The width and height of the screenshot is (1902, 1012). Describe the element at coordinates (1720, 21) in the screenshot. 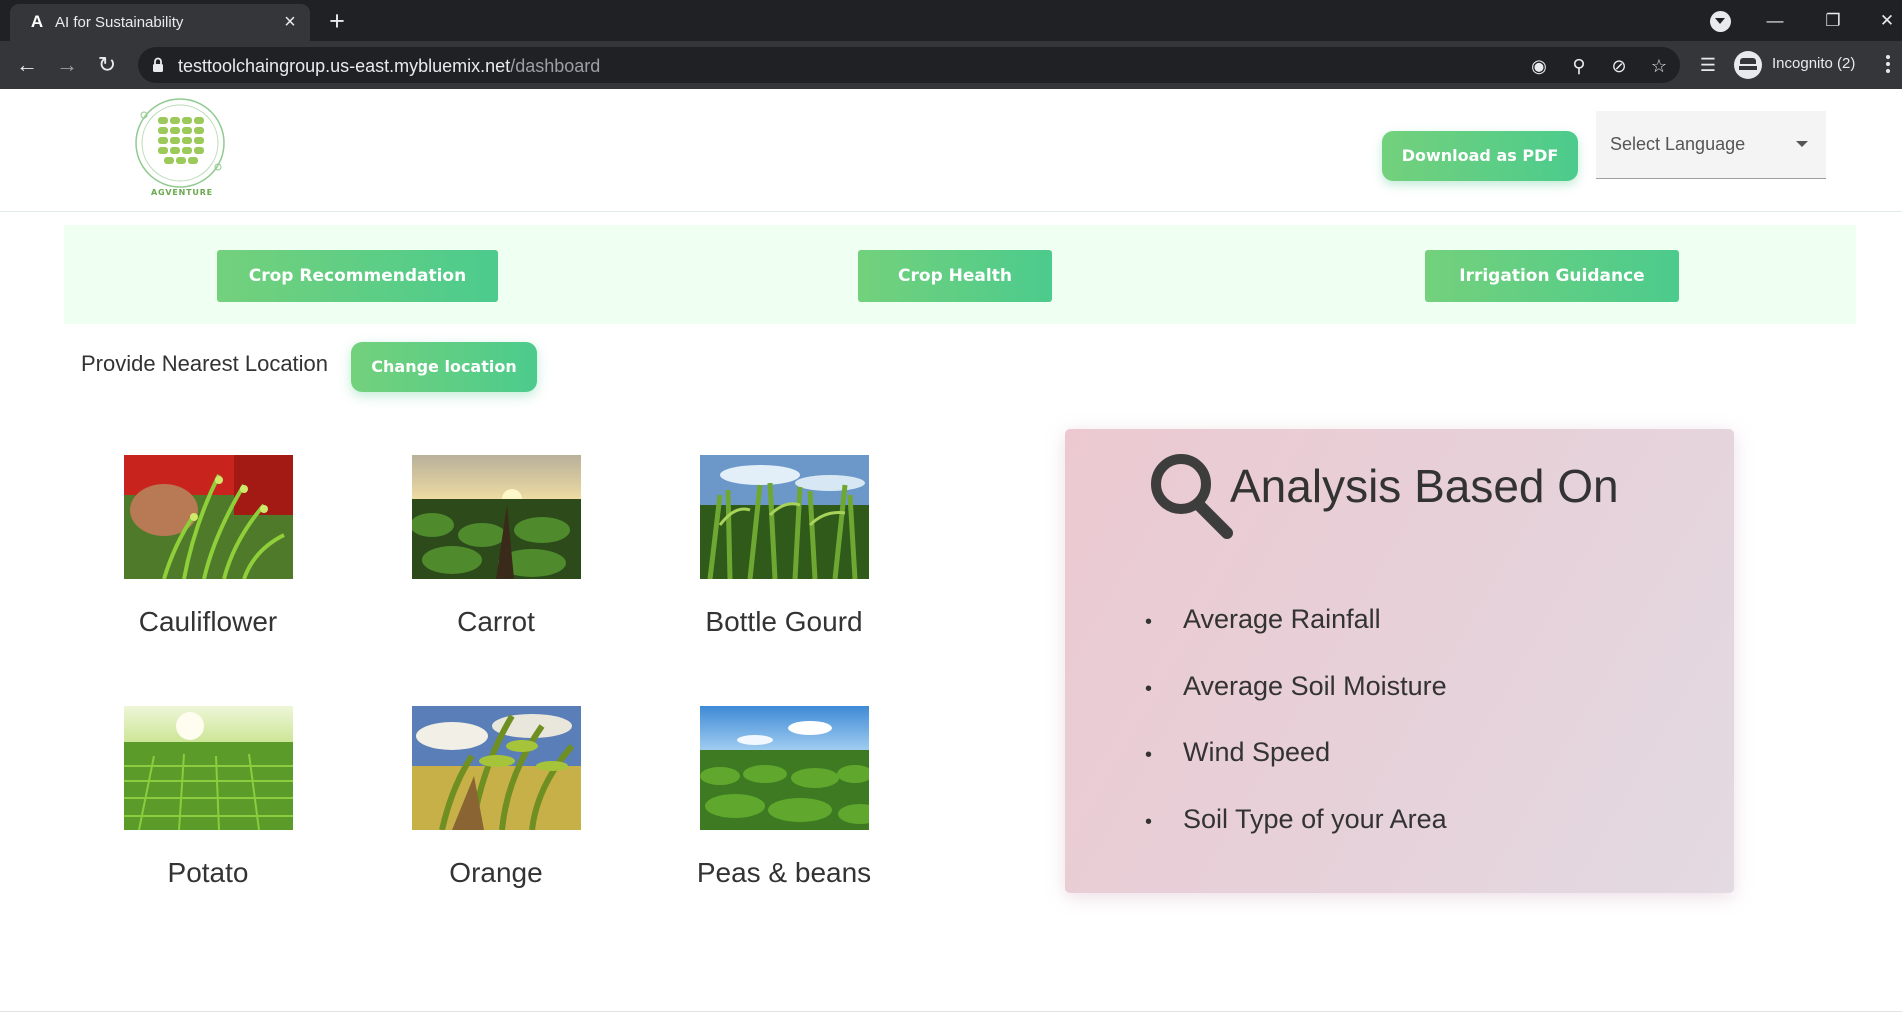

I see `tab-search-icon` at that location.